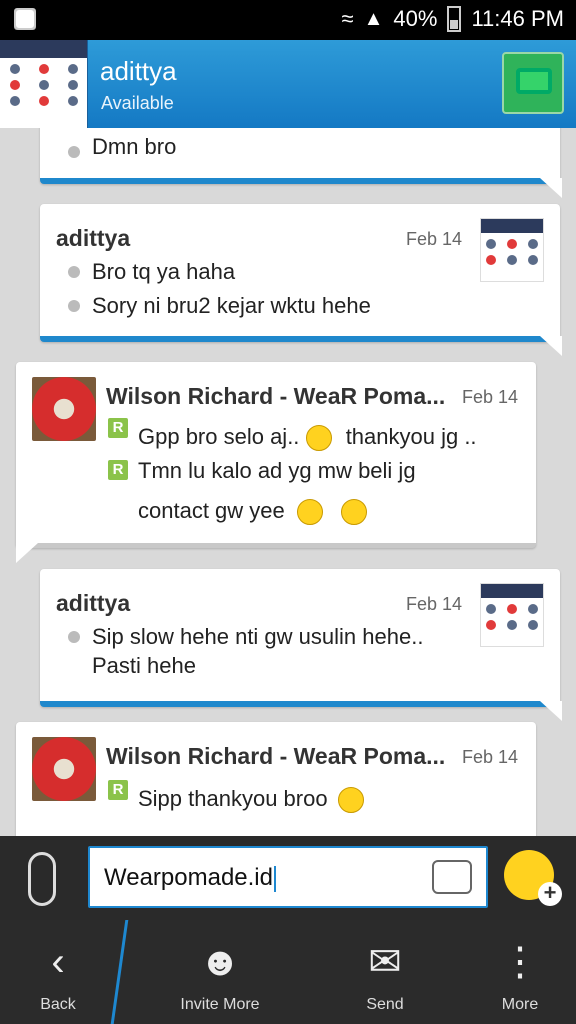 This screenshot has width=576, height=1024. What do you see at coordinates (309, 512) in the screenshot?
I see `laugh-emoji-icon` at bounding box center [309, 512].